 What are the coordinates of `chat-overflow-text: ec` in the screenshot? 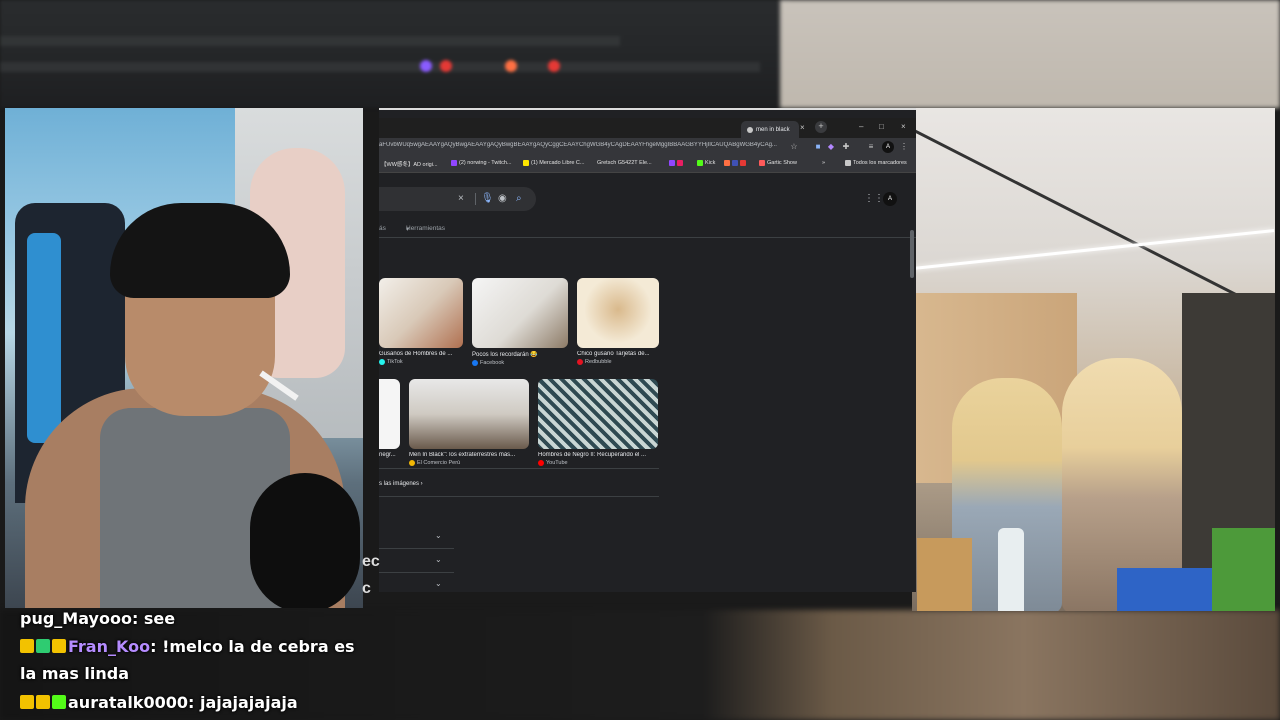 It's located at (371, 561).